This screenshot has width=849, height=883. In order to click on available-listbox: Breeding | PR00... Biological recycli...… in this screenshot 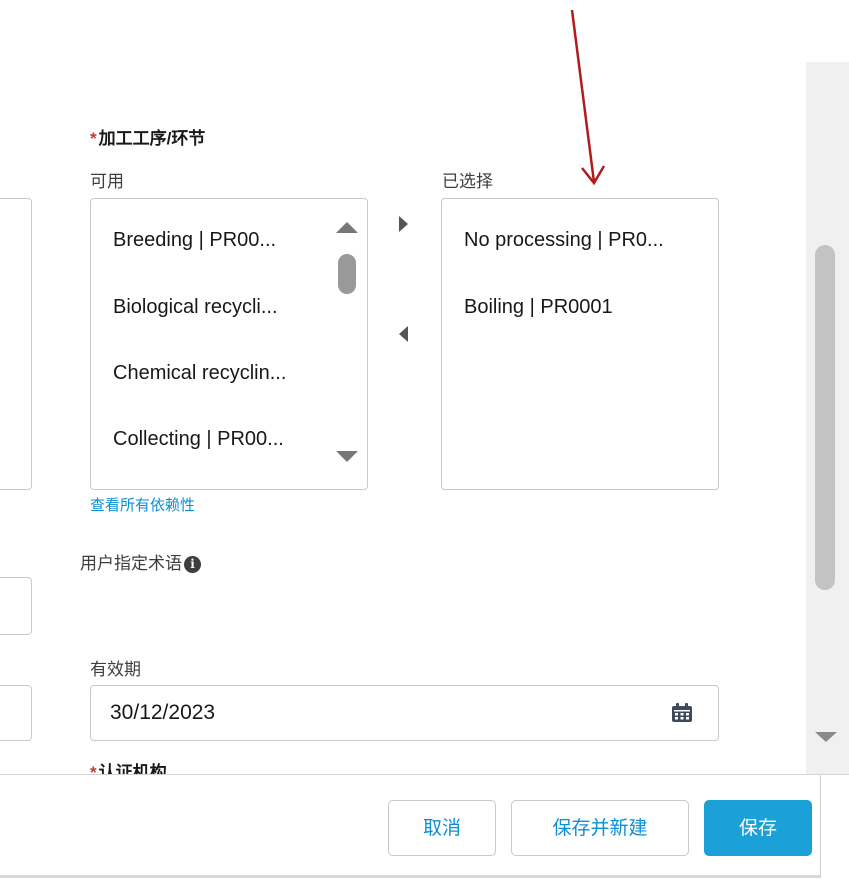, I will do `click(229, 344)`.